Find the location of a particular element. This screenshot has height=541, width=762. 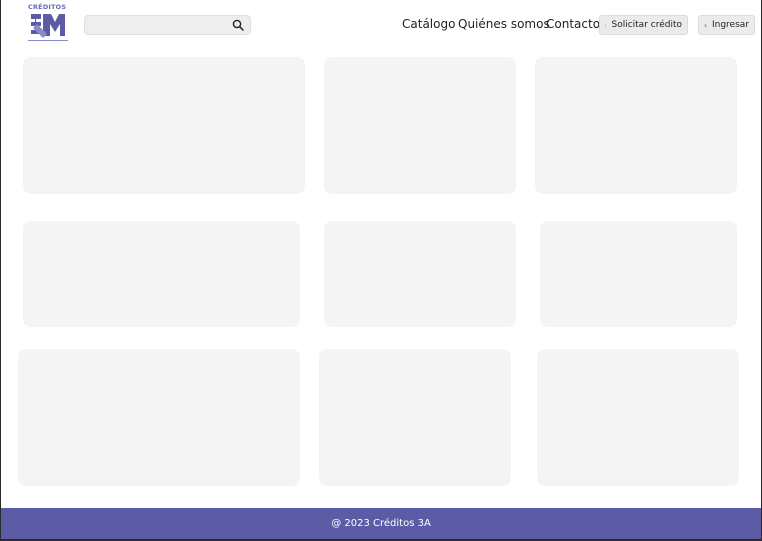

request-credit-button: Solicitar crédito is located at coordinates (643, 25).